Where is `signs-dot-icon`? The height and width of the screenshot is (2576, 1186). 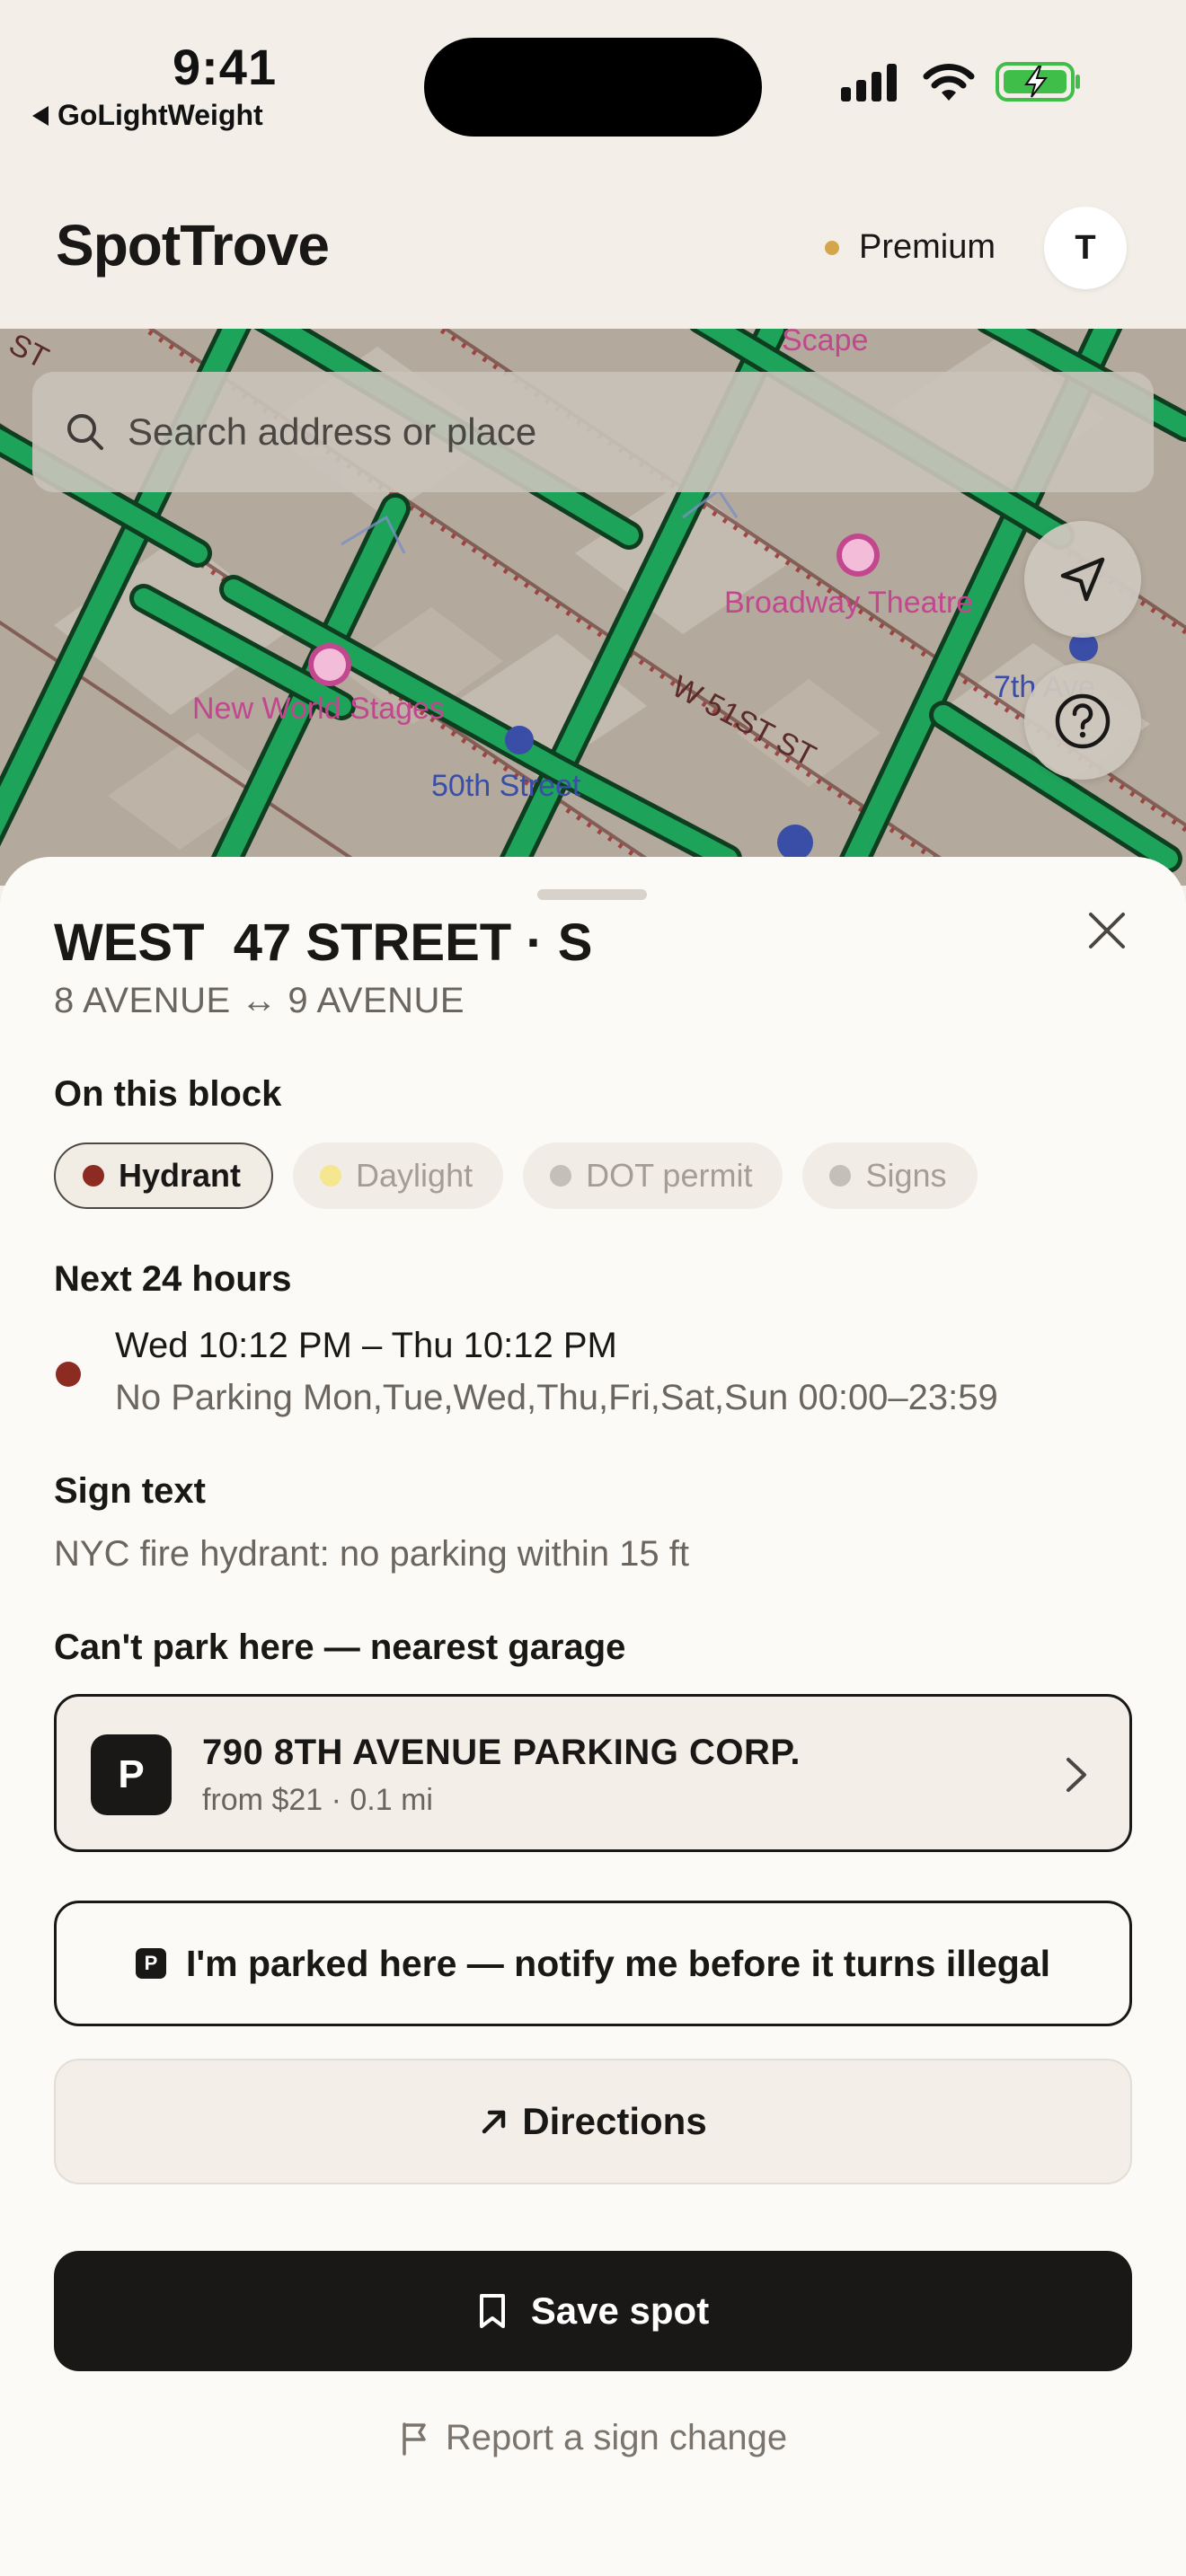
signs-dot-icon is located at coordinates (840, 1176).